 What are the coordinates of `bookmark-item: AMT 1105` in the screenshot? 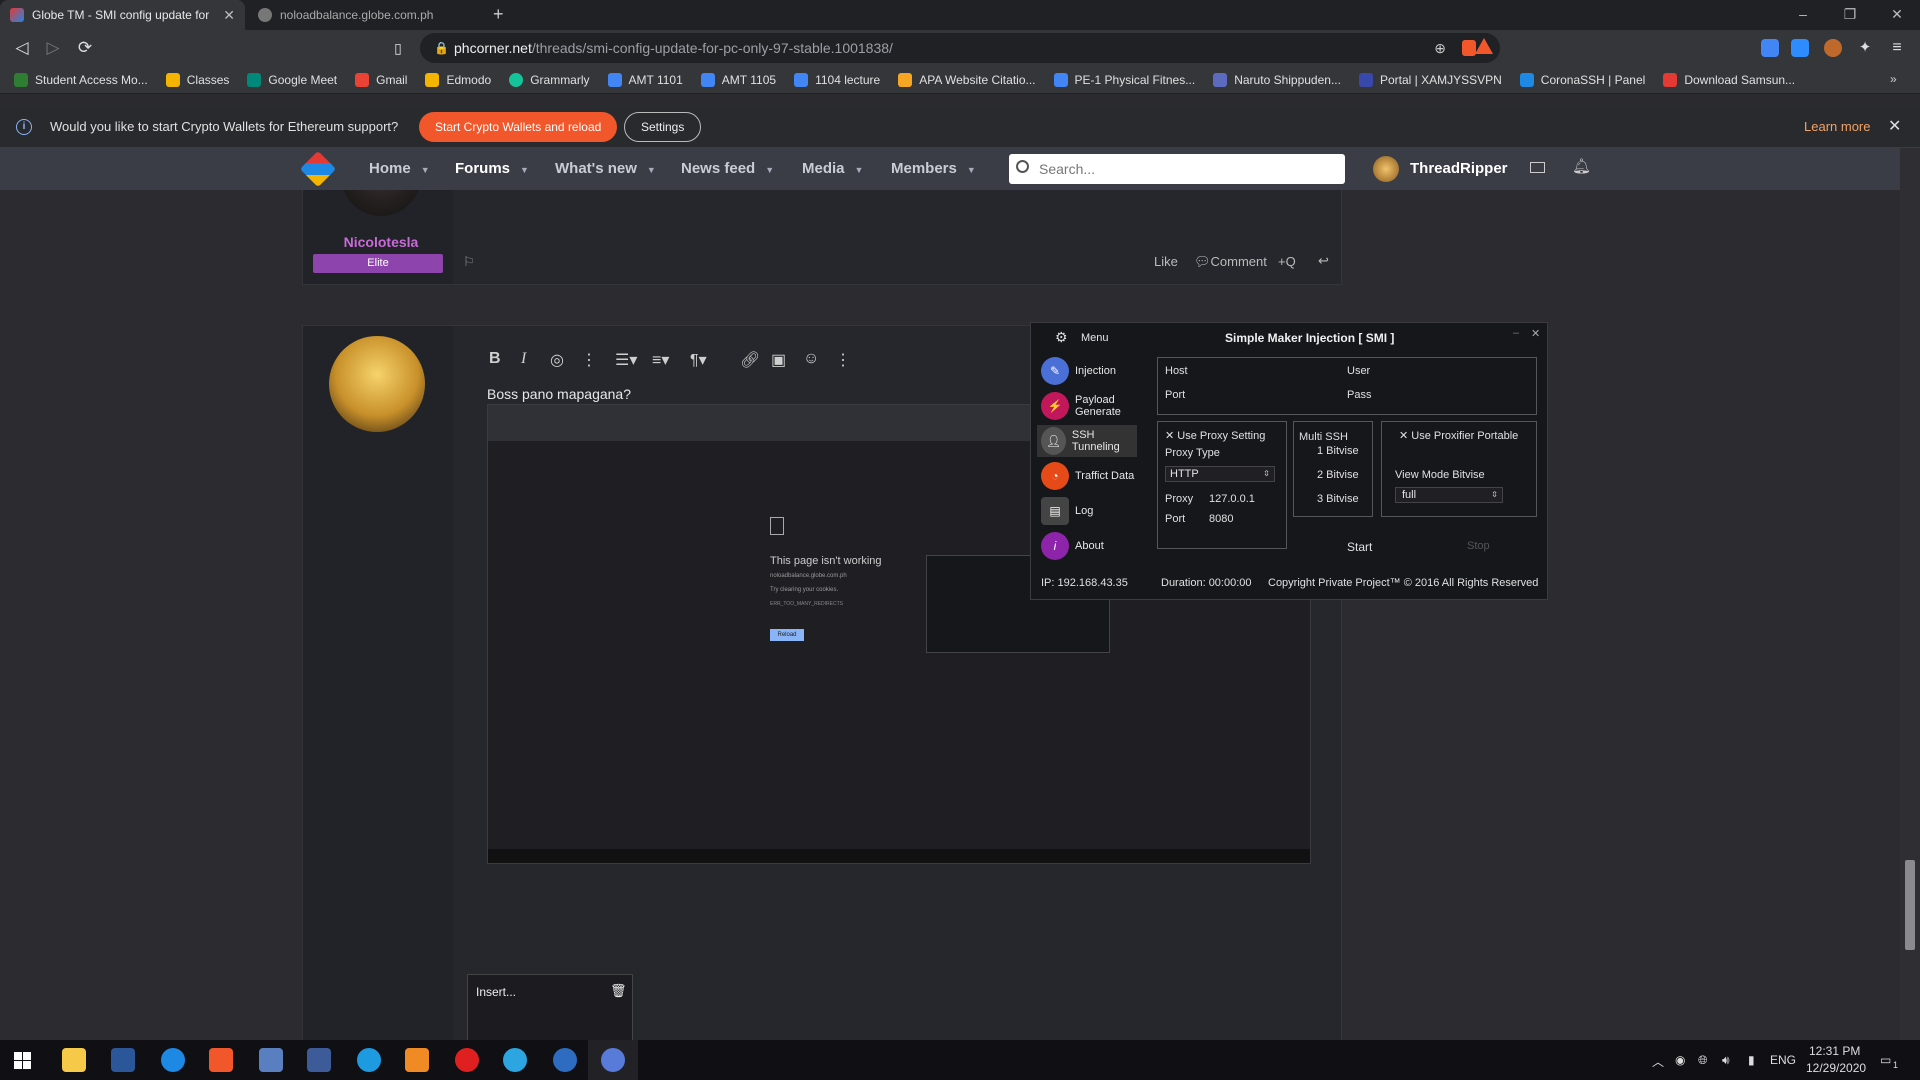 It's located at (738, 79).